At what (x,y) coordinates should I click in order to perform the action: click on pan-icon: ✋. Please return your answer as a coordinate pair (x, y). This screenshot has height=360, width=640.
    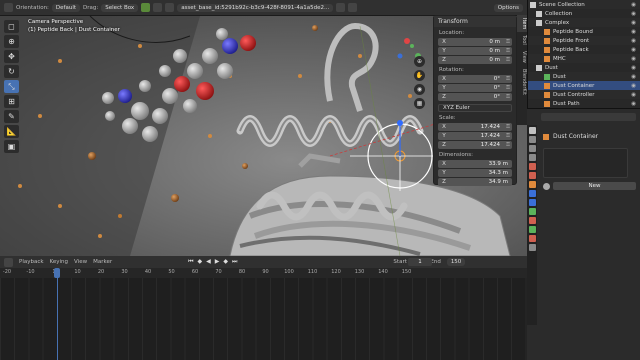
    Looking at the image, I should click on (419, 75).